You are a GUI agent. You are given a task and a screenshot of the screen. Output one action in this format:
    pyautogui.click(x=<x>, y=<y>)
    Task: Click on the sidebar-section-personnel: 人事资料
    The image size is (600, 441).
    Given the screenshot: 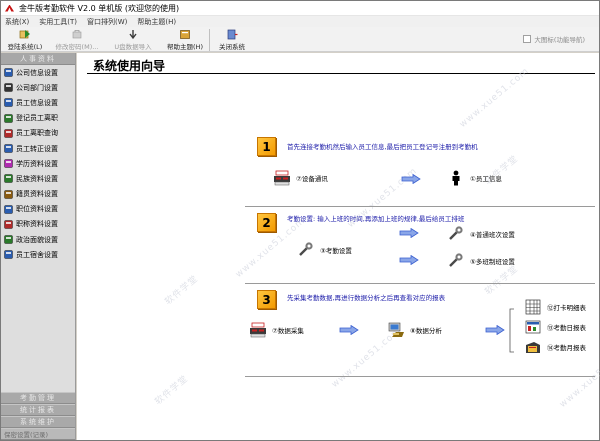 What is the action you would take?
    pyautogui.click(x=38, y=59)
    